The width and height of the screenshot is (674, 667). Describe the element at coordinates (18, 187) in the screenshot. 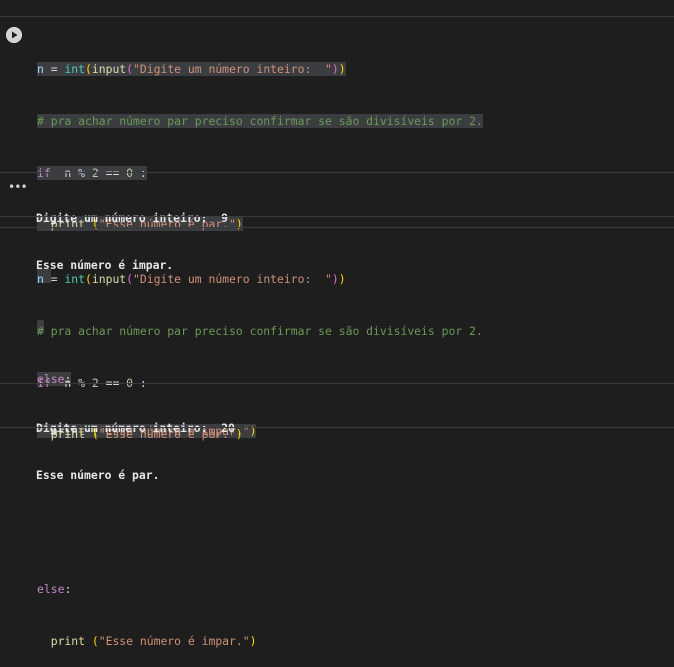

I see `more-horizontal-icon: •••` at that location.